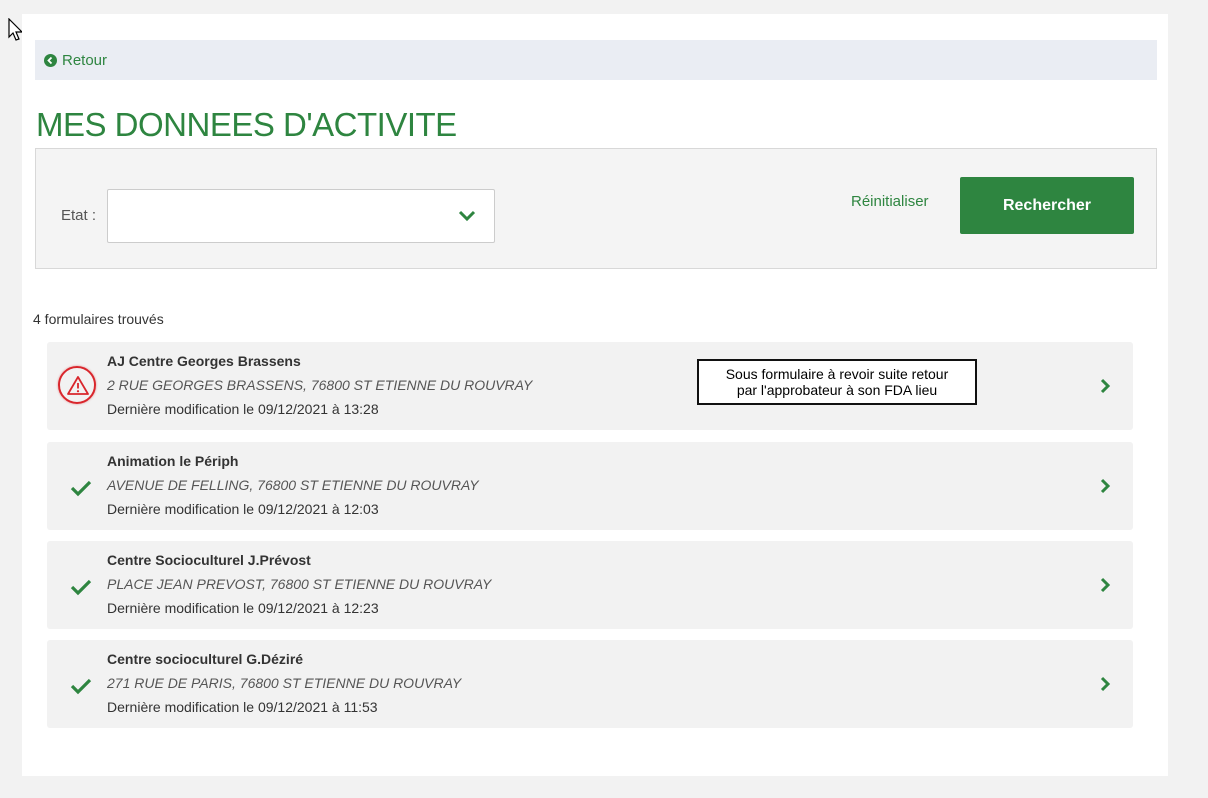 The width and height of the screenshot is (1208, 798). Describe the element at coordinates (890, 201) in the screenshot. I see `reset-link: Réinitialiser` at that location.